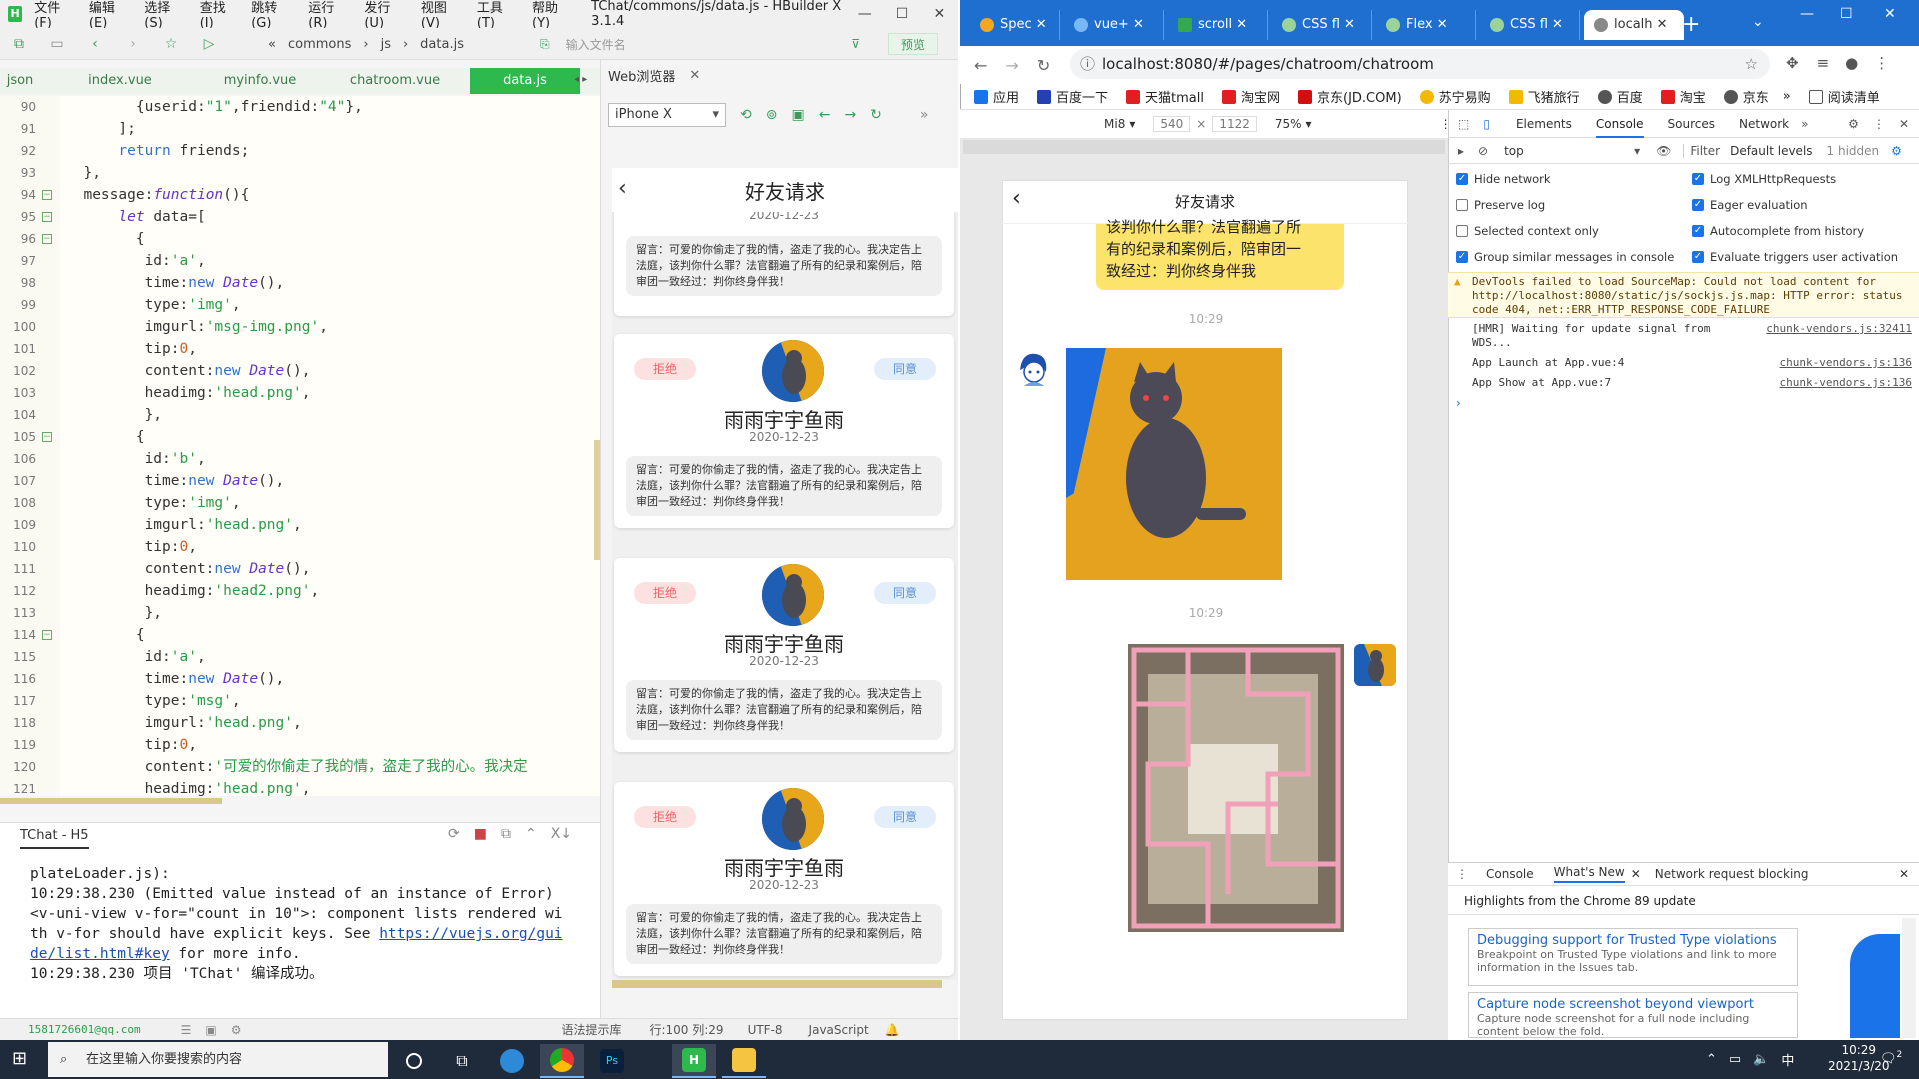  What do you see at coordinates (1234, 124) in the screenshot?
I see `height-input: 1122` at bounding box center [1234, 124].